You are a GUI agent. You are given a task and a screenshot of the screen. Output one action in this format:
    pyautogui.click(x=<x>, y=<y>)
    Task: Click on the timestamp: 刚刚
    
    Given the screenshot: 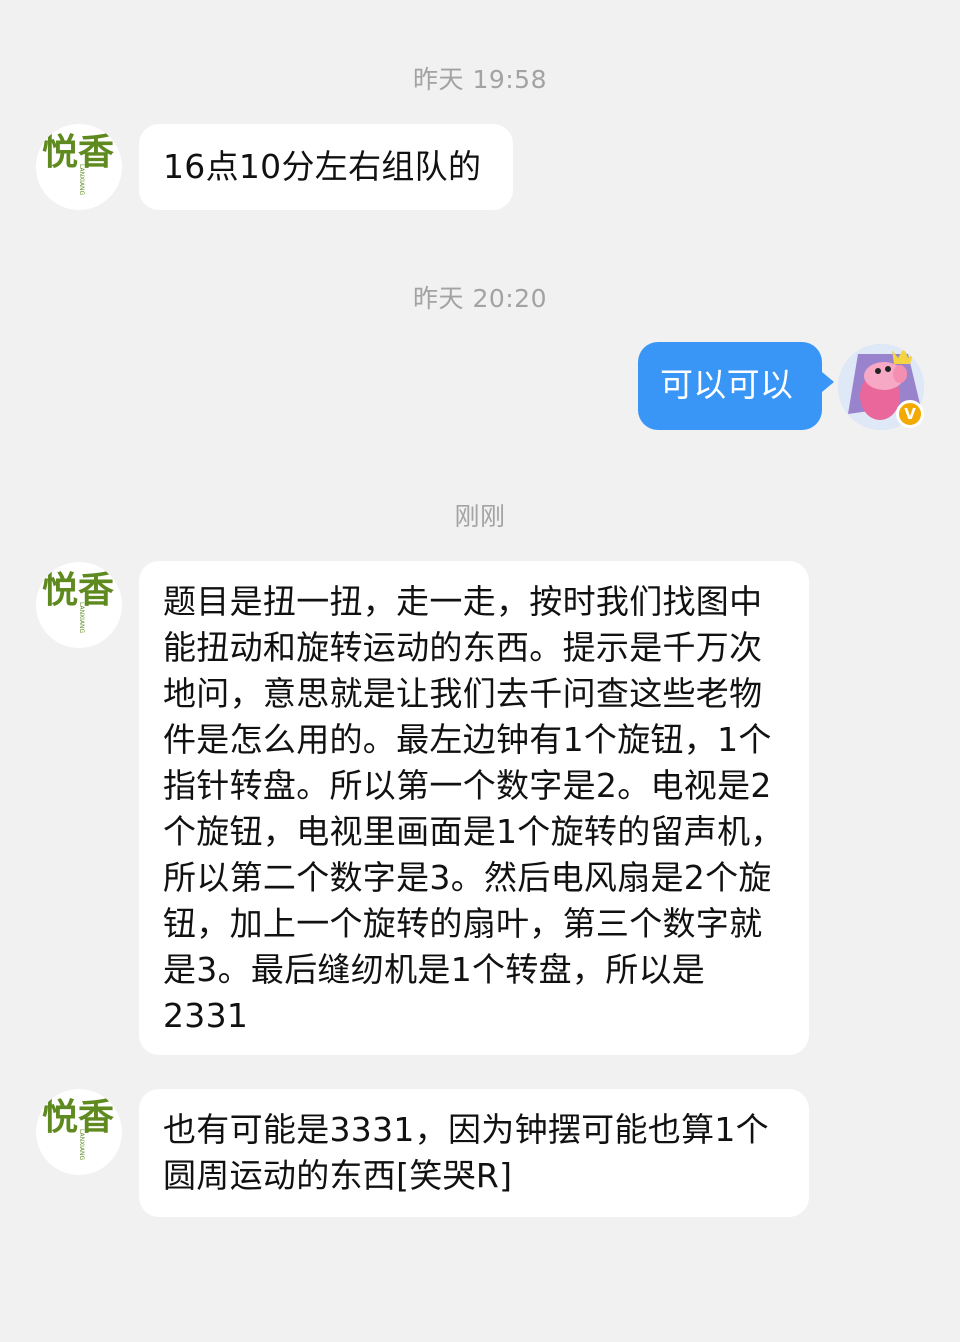 What is the action you would take?
    pyautogui.click(x=480, y=516)
    